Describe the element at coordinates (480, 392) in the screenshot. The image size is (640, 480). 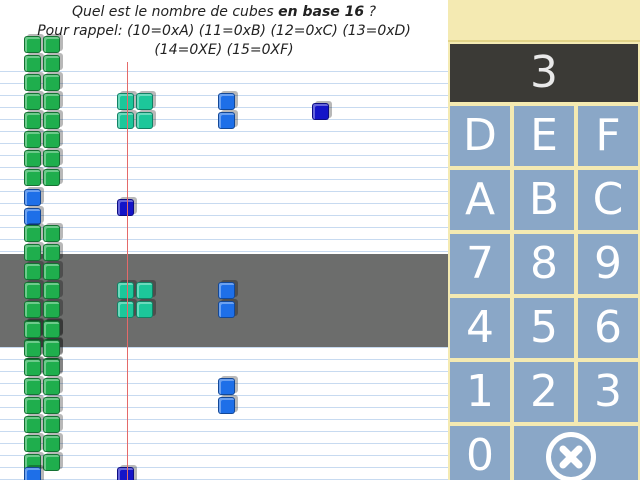
I see `key-1: 1` at that location.